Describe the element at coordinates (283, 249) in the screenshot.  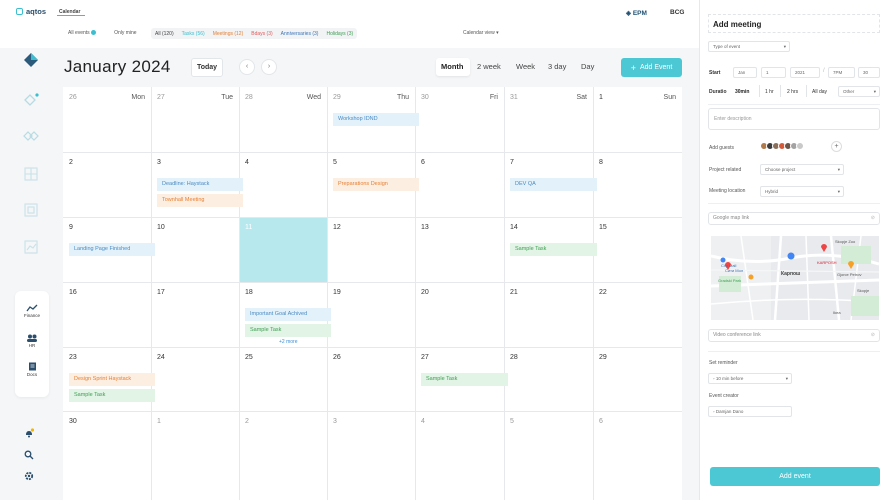
I see `day-cell: 11` at that location.